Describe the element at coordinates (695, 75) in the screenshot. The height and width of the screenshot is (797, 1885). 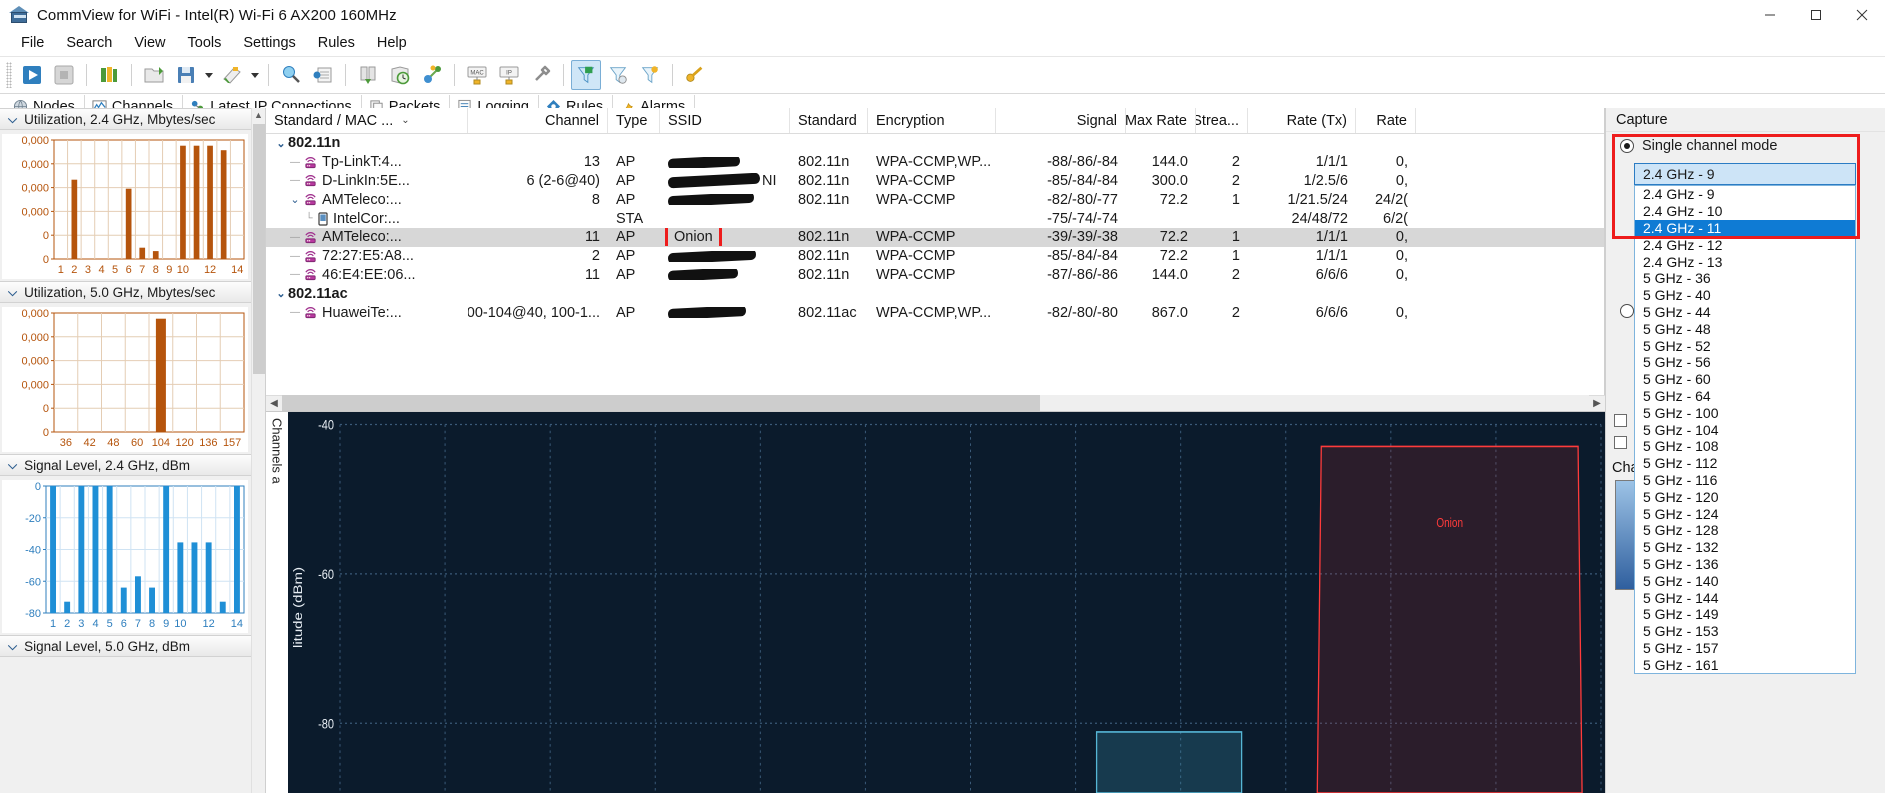
I see `help-button` at that location.